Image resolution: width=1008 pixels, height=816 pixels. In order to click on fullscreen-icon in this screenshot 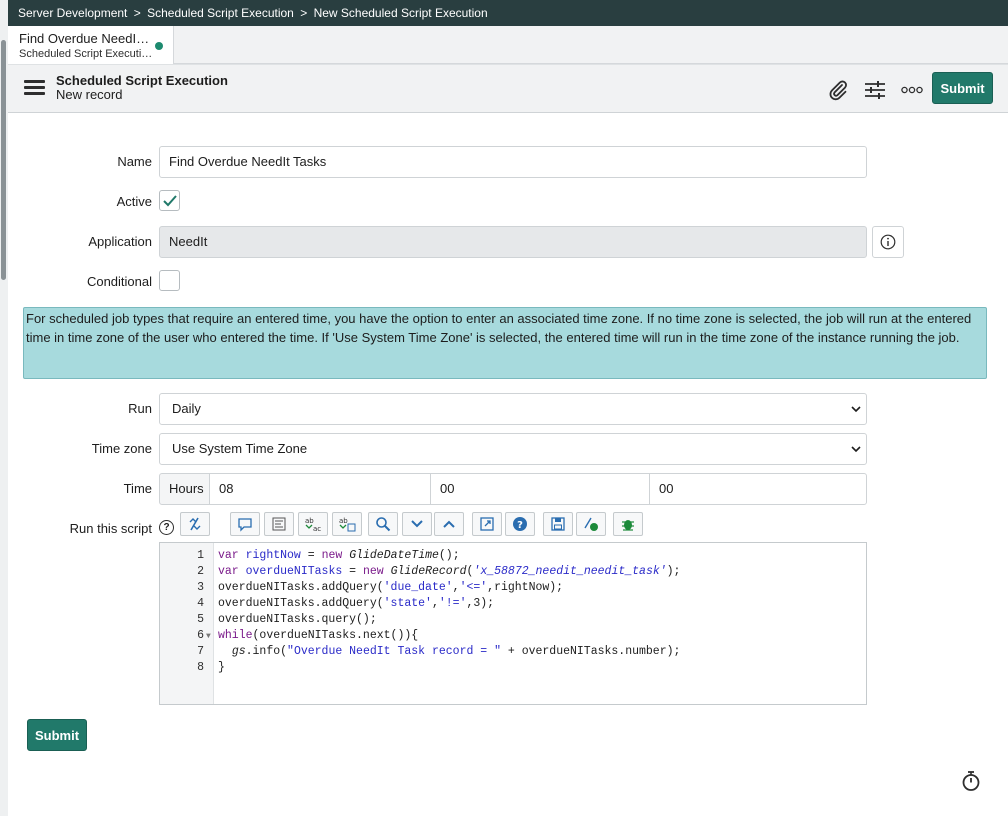, I will do `click(487, 524)`.